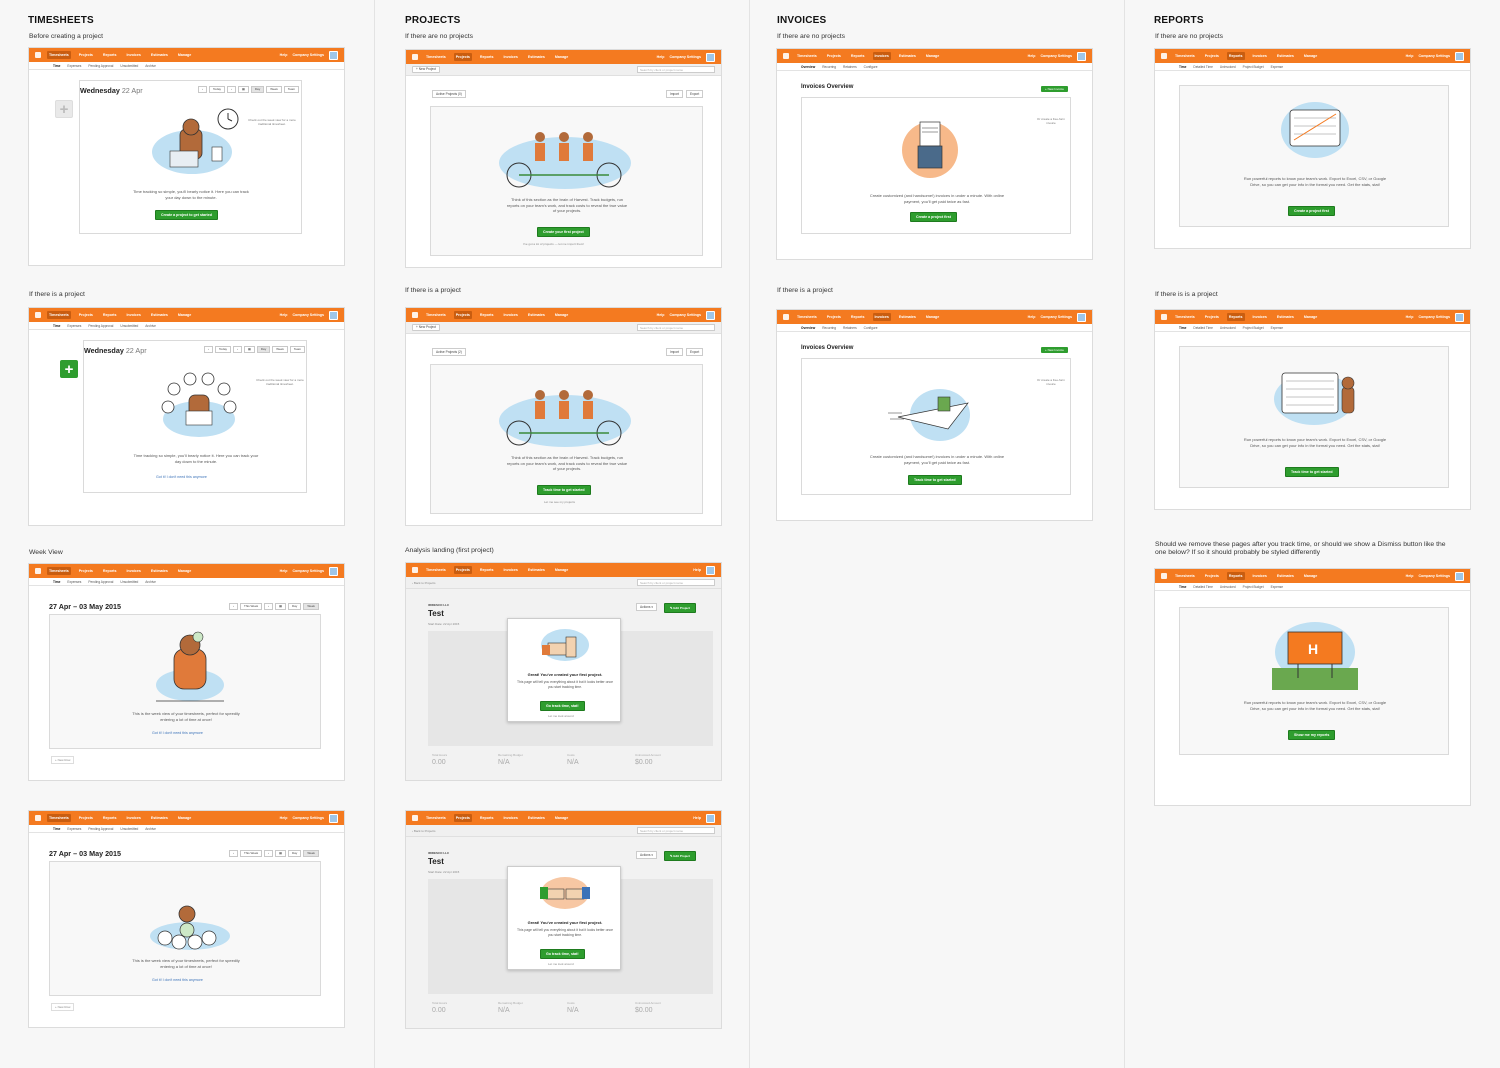 The width and height of the screenshot is (1500, 1068). Describe the element at coordinates (933, 217) in the screenshot. I see `create-project-first-button: Create a project first` at that location.